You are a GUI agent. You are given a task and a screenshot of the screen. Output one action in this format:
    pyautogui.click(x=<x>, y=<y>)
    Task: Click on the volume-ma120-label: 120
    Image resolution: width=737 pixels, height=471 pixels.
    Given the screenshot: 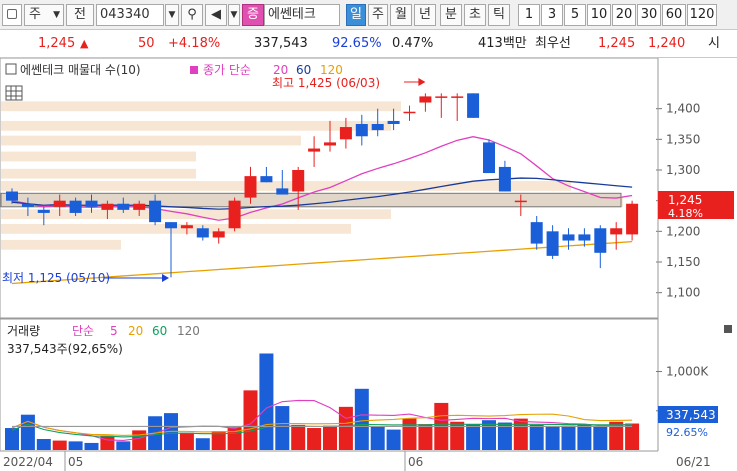 What is the action you would take?
    pyautogui.click(x=188, y=331)
    